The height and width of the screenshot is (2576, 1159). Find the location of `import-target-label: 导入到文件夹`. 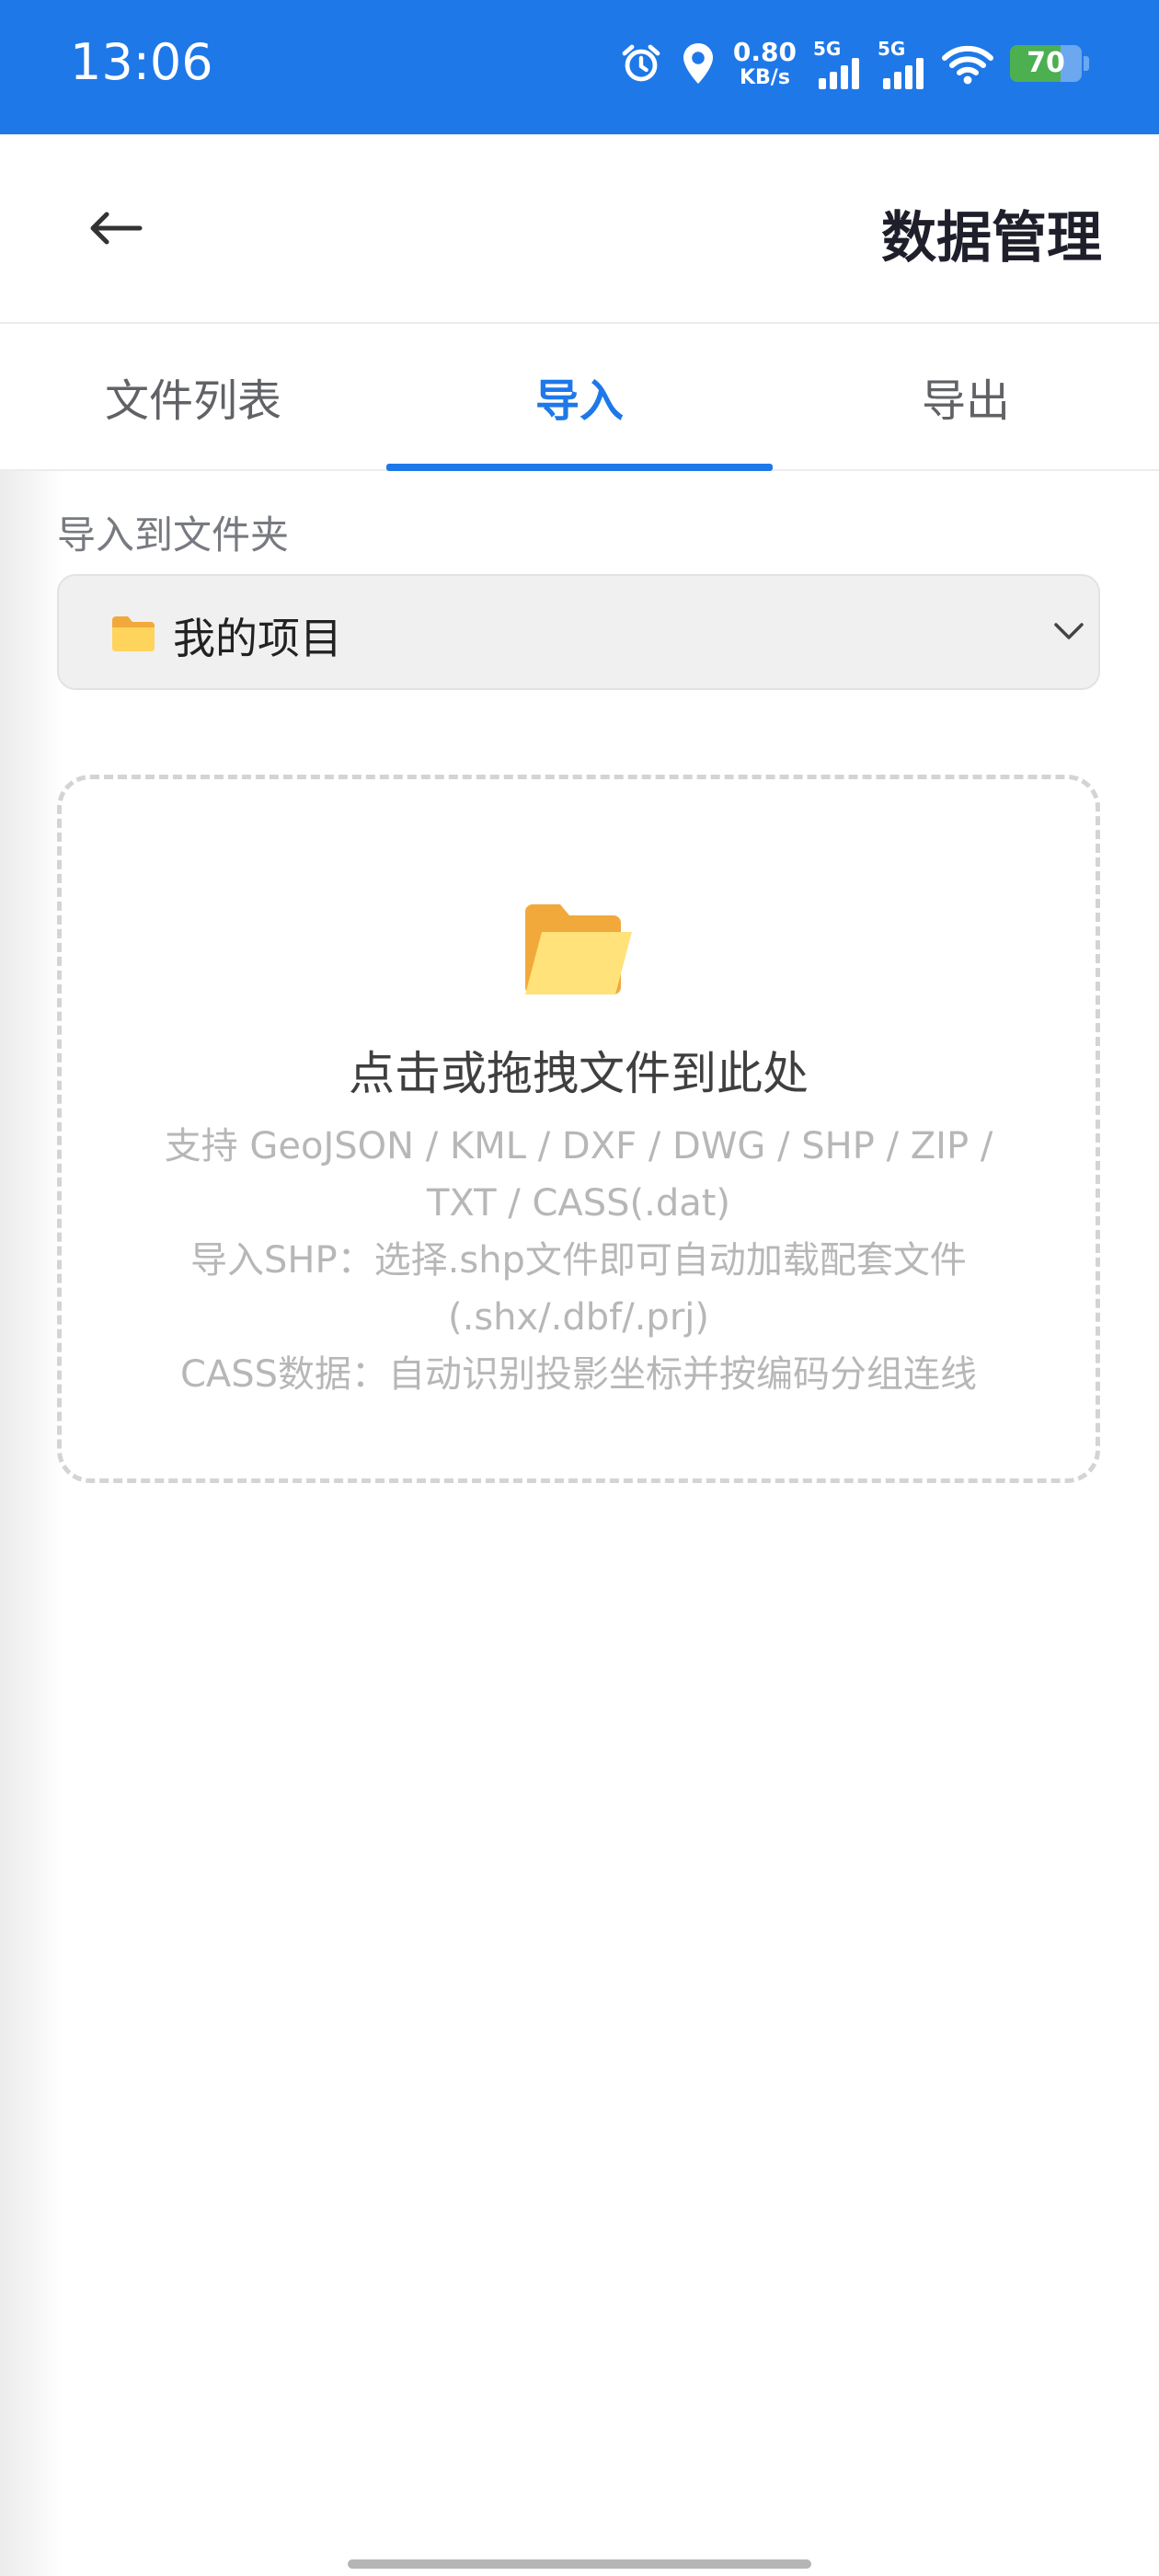

import-target-label: 导入到文件夹 is located at coordinates (173, 535).